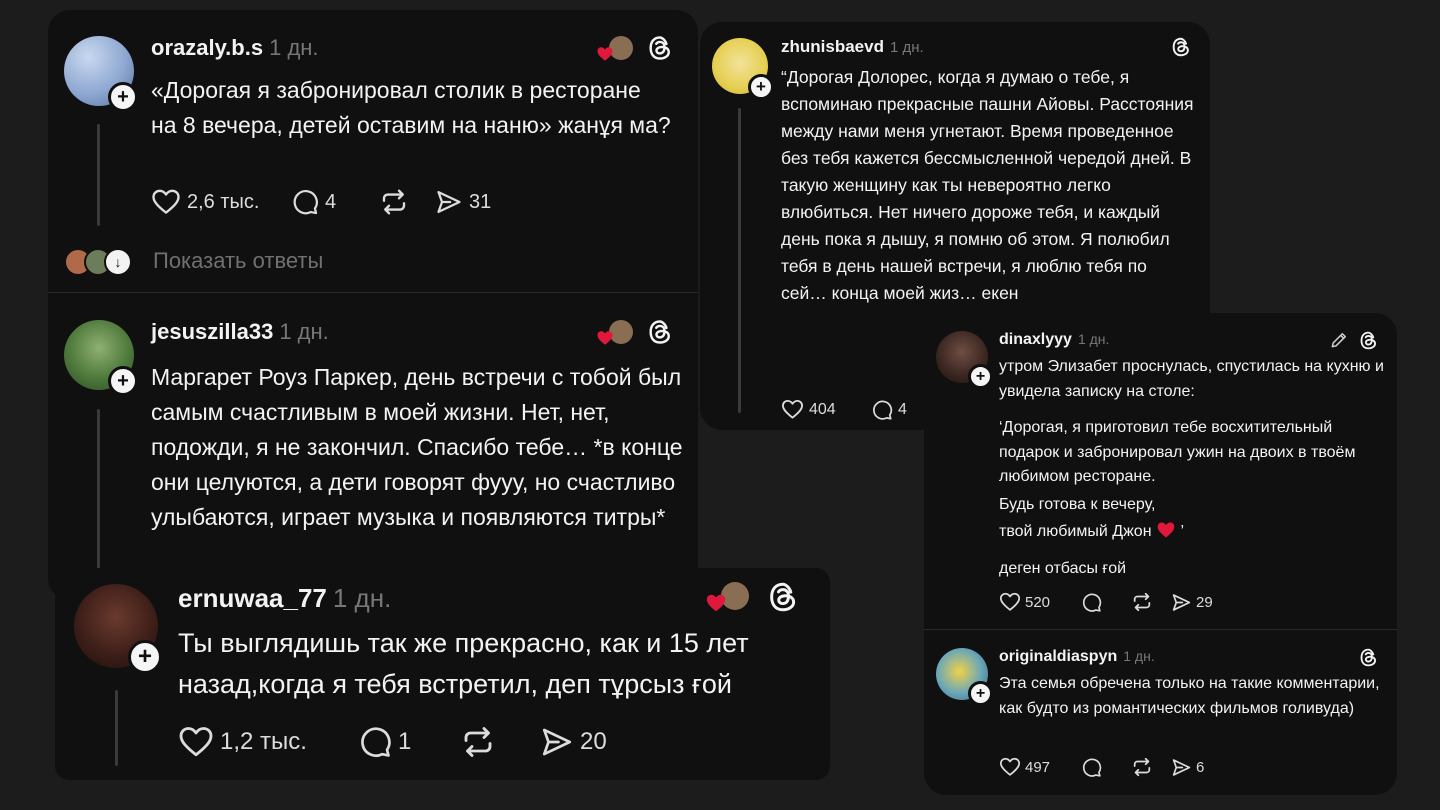  Describe the element at coordinates (1166, 530) in the screenshot. I see `red-heart-icon` at that location.